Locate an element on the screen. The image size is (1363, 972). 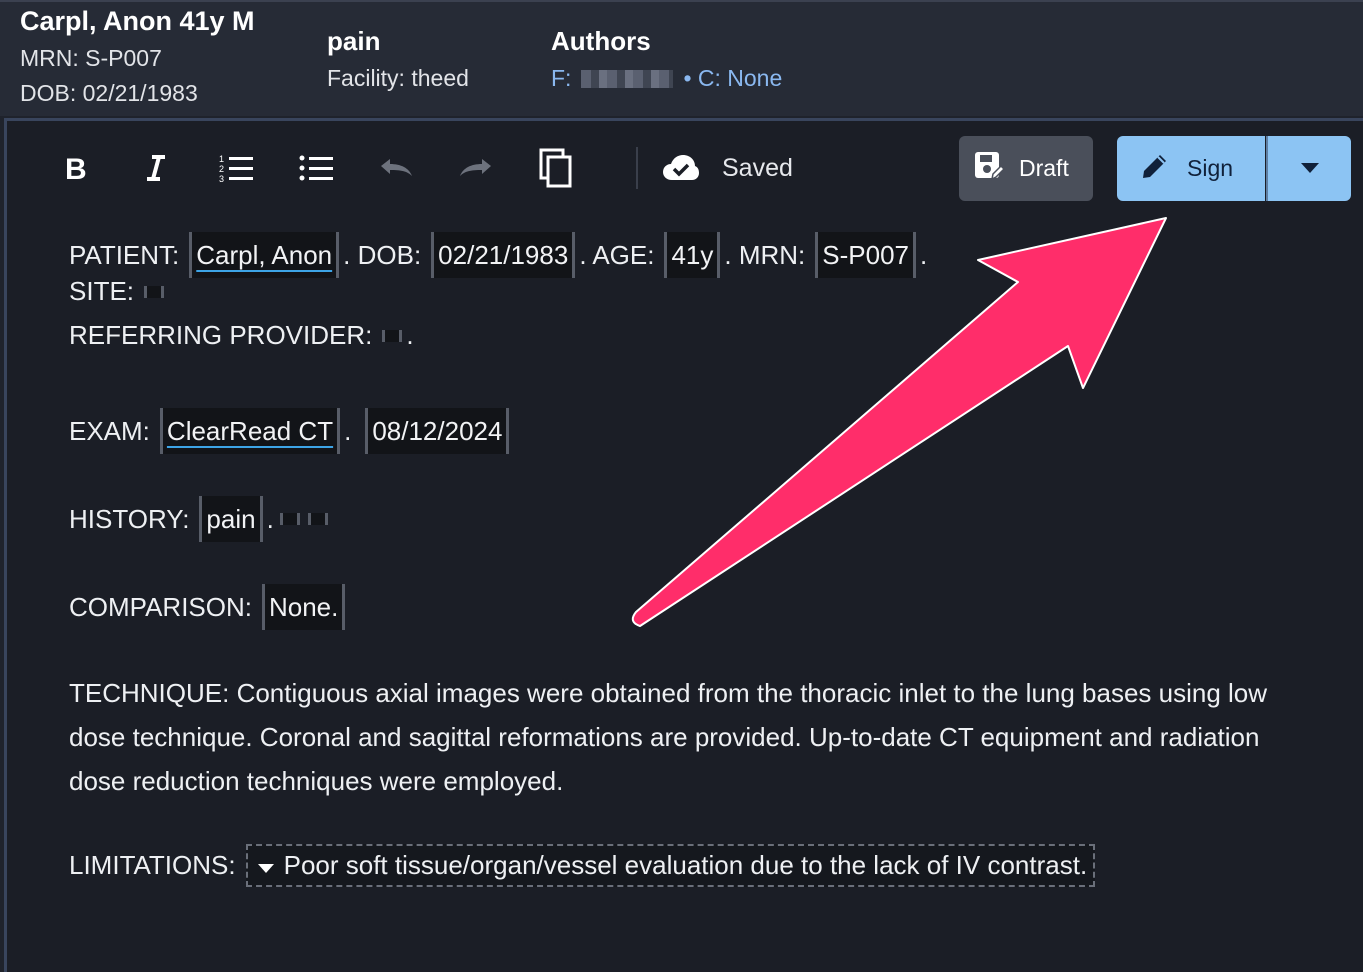
cloud-check-icon is located at coordinates (681, 168).